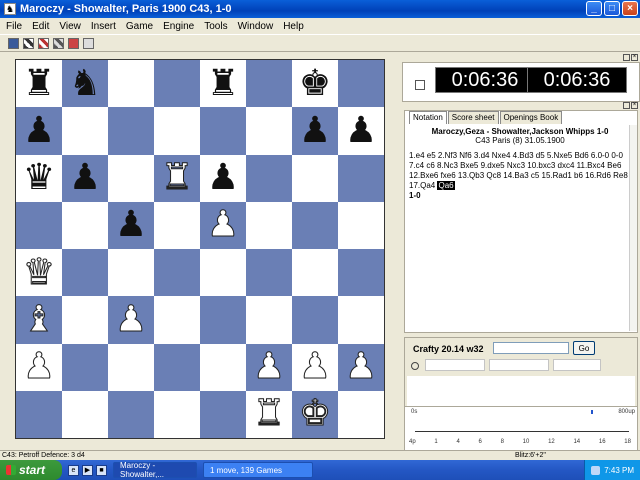 The width and height of the screenshot is (640, 480). Describe the element at coordinates (630, 8) in the screenshot. I see `close-button: ×` at that location.